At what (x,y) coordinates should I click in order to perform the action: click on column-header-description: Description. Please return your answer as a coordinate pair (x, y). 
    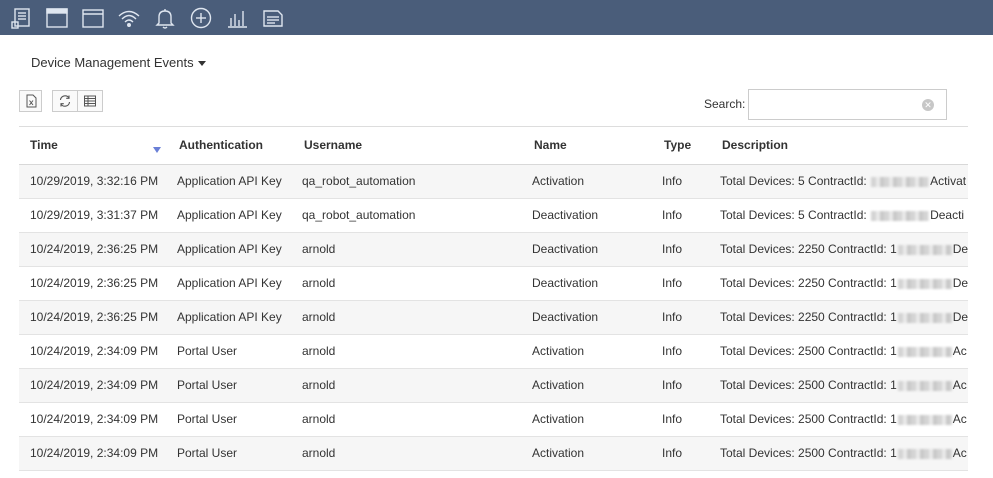
    Looking at the image, I should click on (839, 146).